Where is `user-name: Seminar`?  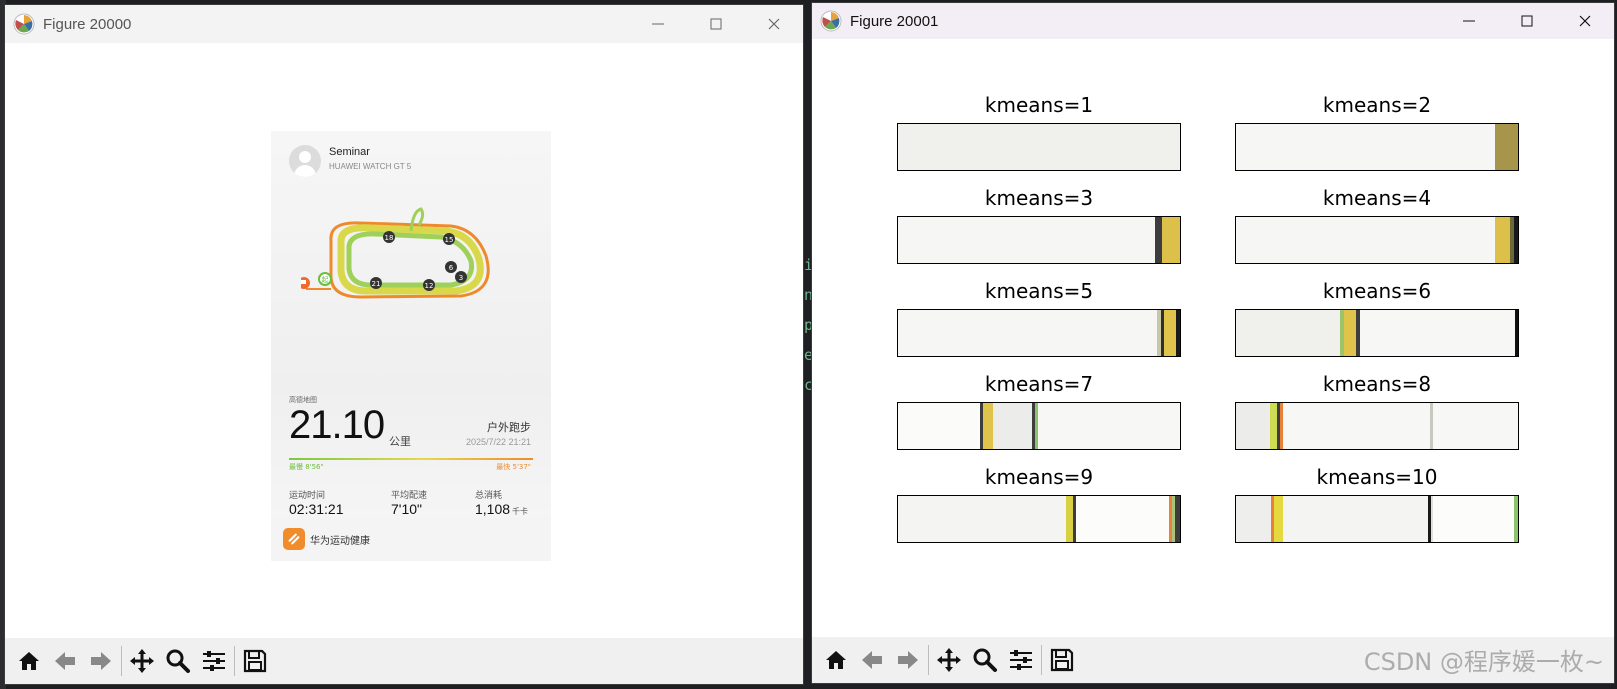
user-name: Seminar is located at coordinates (349, 152).